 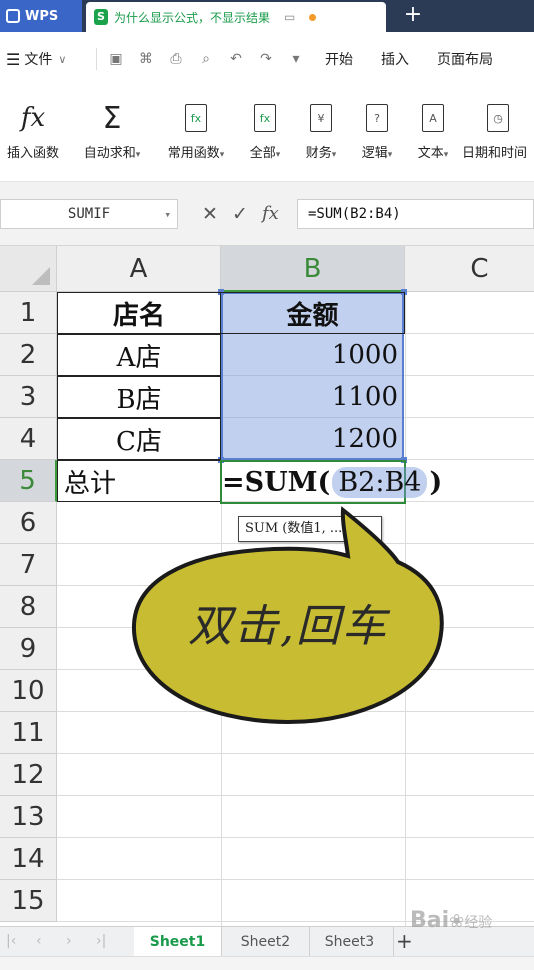 What do you see at coordinates (430, 153) in the screenshot?
I see `text-label: 文本` at bounding box center [430, 153].